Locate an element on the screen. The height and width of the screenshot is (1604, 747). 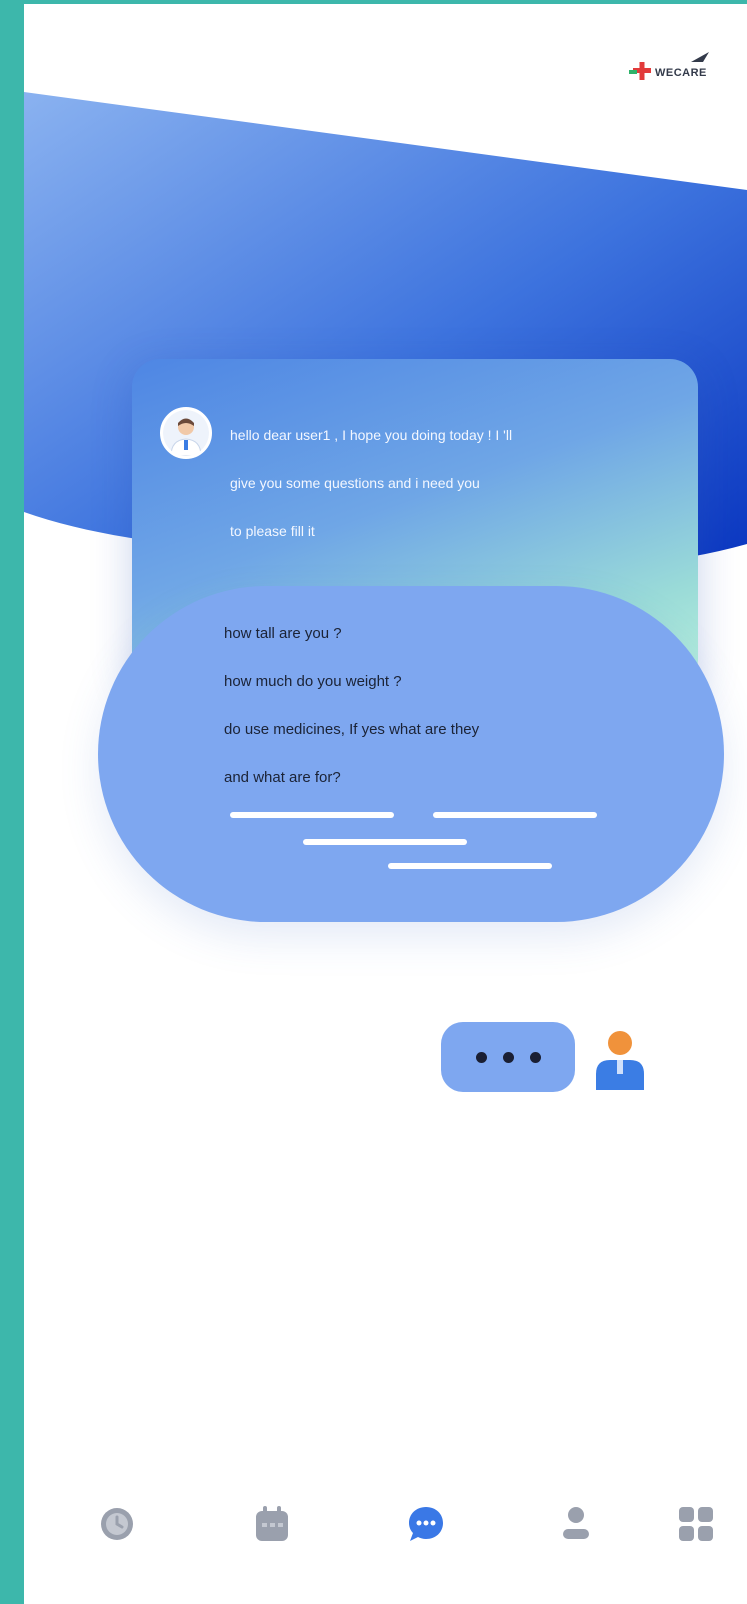
brand-logo: WECARE is located at coordinates (678, 72).